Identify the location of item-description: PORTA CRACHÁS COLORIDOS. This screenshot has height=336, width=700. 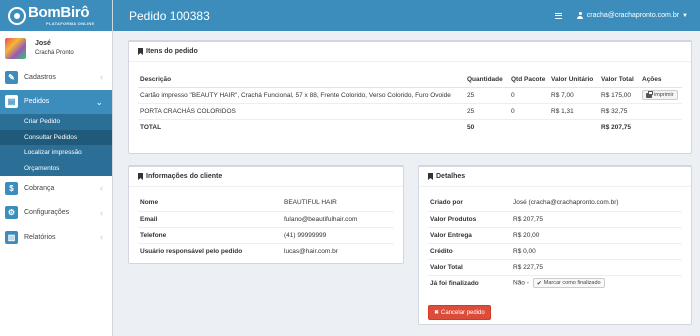
(301, 111).